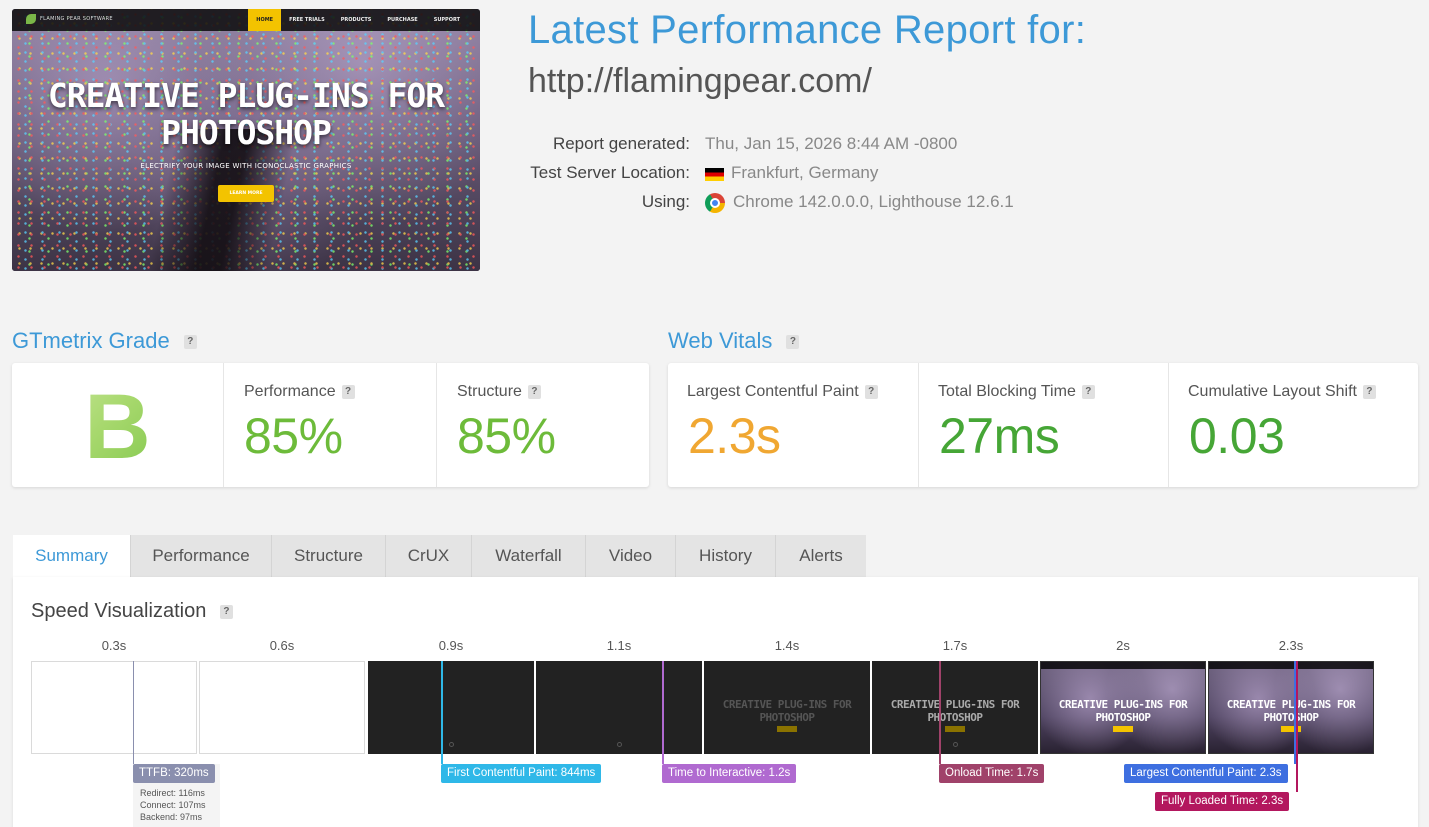 The width and height of the screenshot is (1429, 827). I want to click on grade-letter: B, so click(117, 427).